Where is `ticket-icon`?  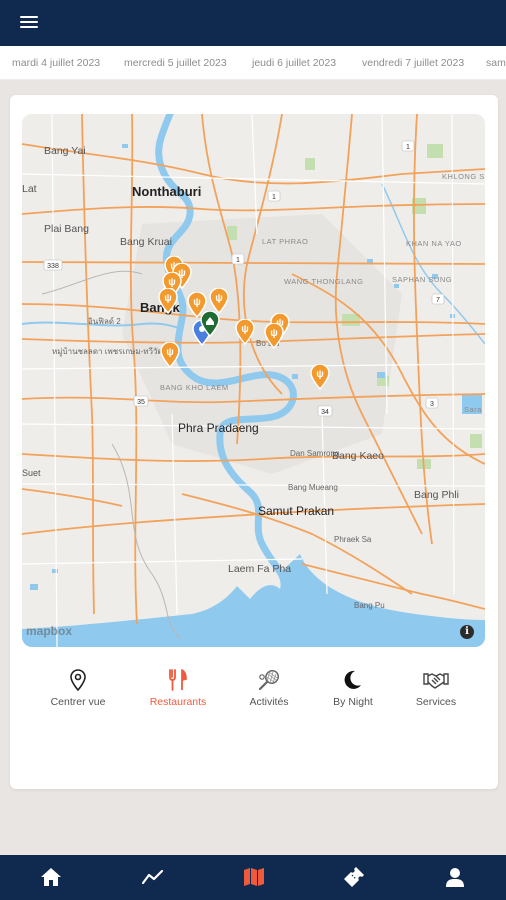
ticket-icon is located at coordinates (354, 877).